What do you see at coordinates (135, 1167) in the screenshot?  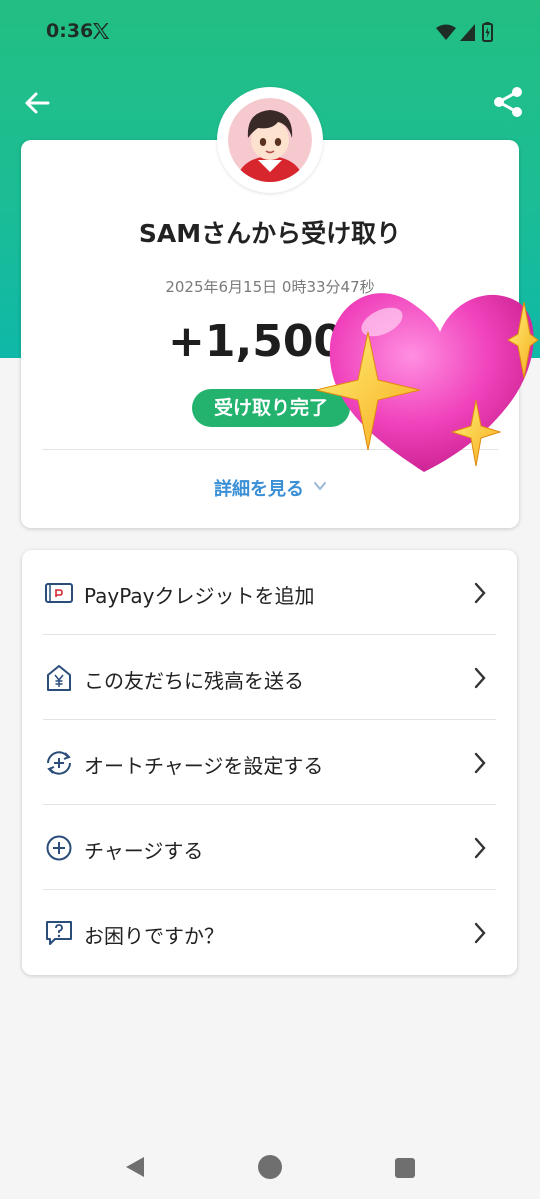 I see `nav-back-icon` at bounding box center [135, 1167].